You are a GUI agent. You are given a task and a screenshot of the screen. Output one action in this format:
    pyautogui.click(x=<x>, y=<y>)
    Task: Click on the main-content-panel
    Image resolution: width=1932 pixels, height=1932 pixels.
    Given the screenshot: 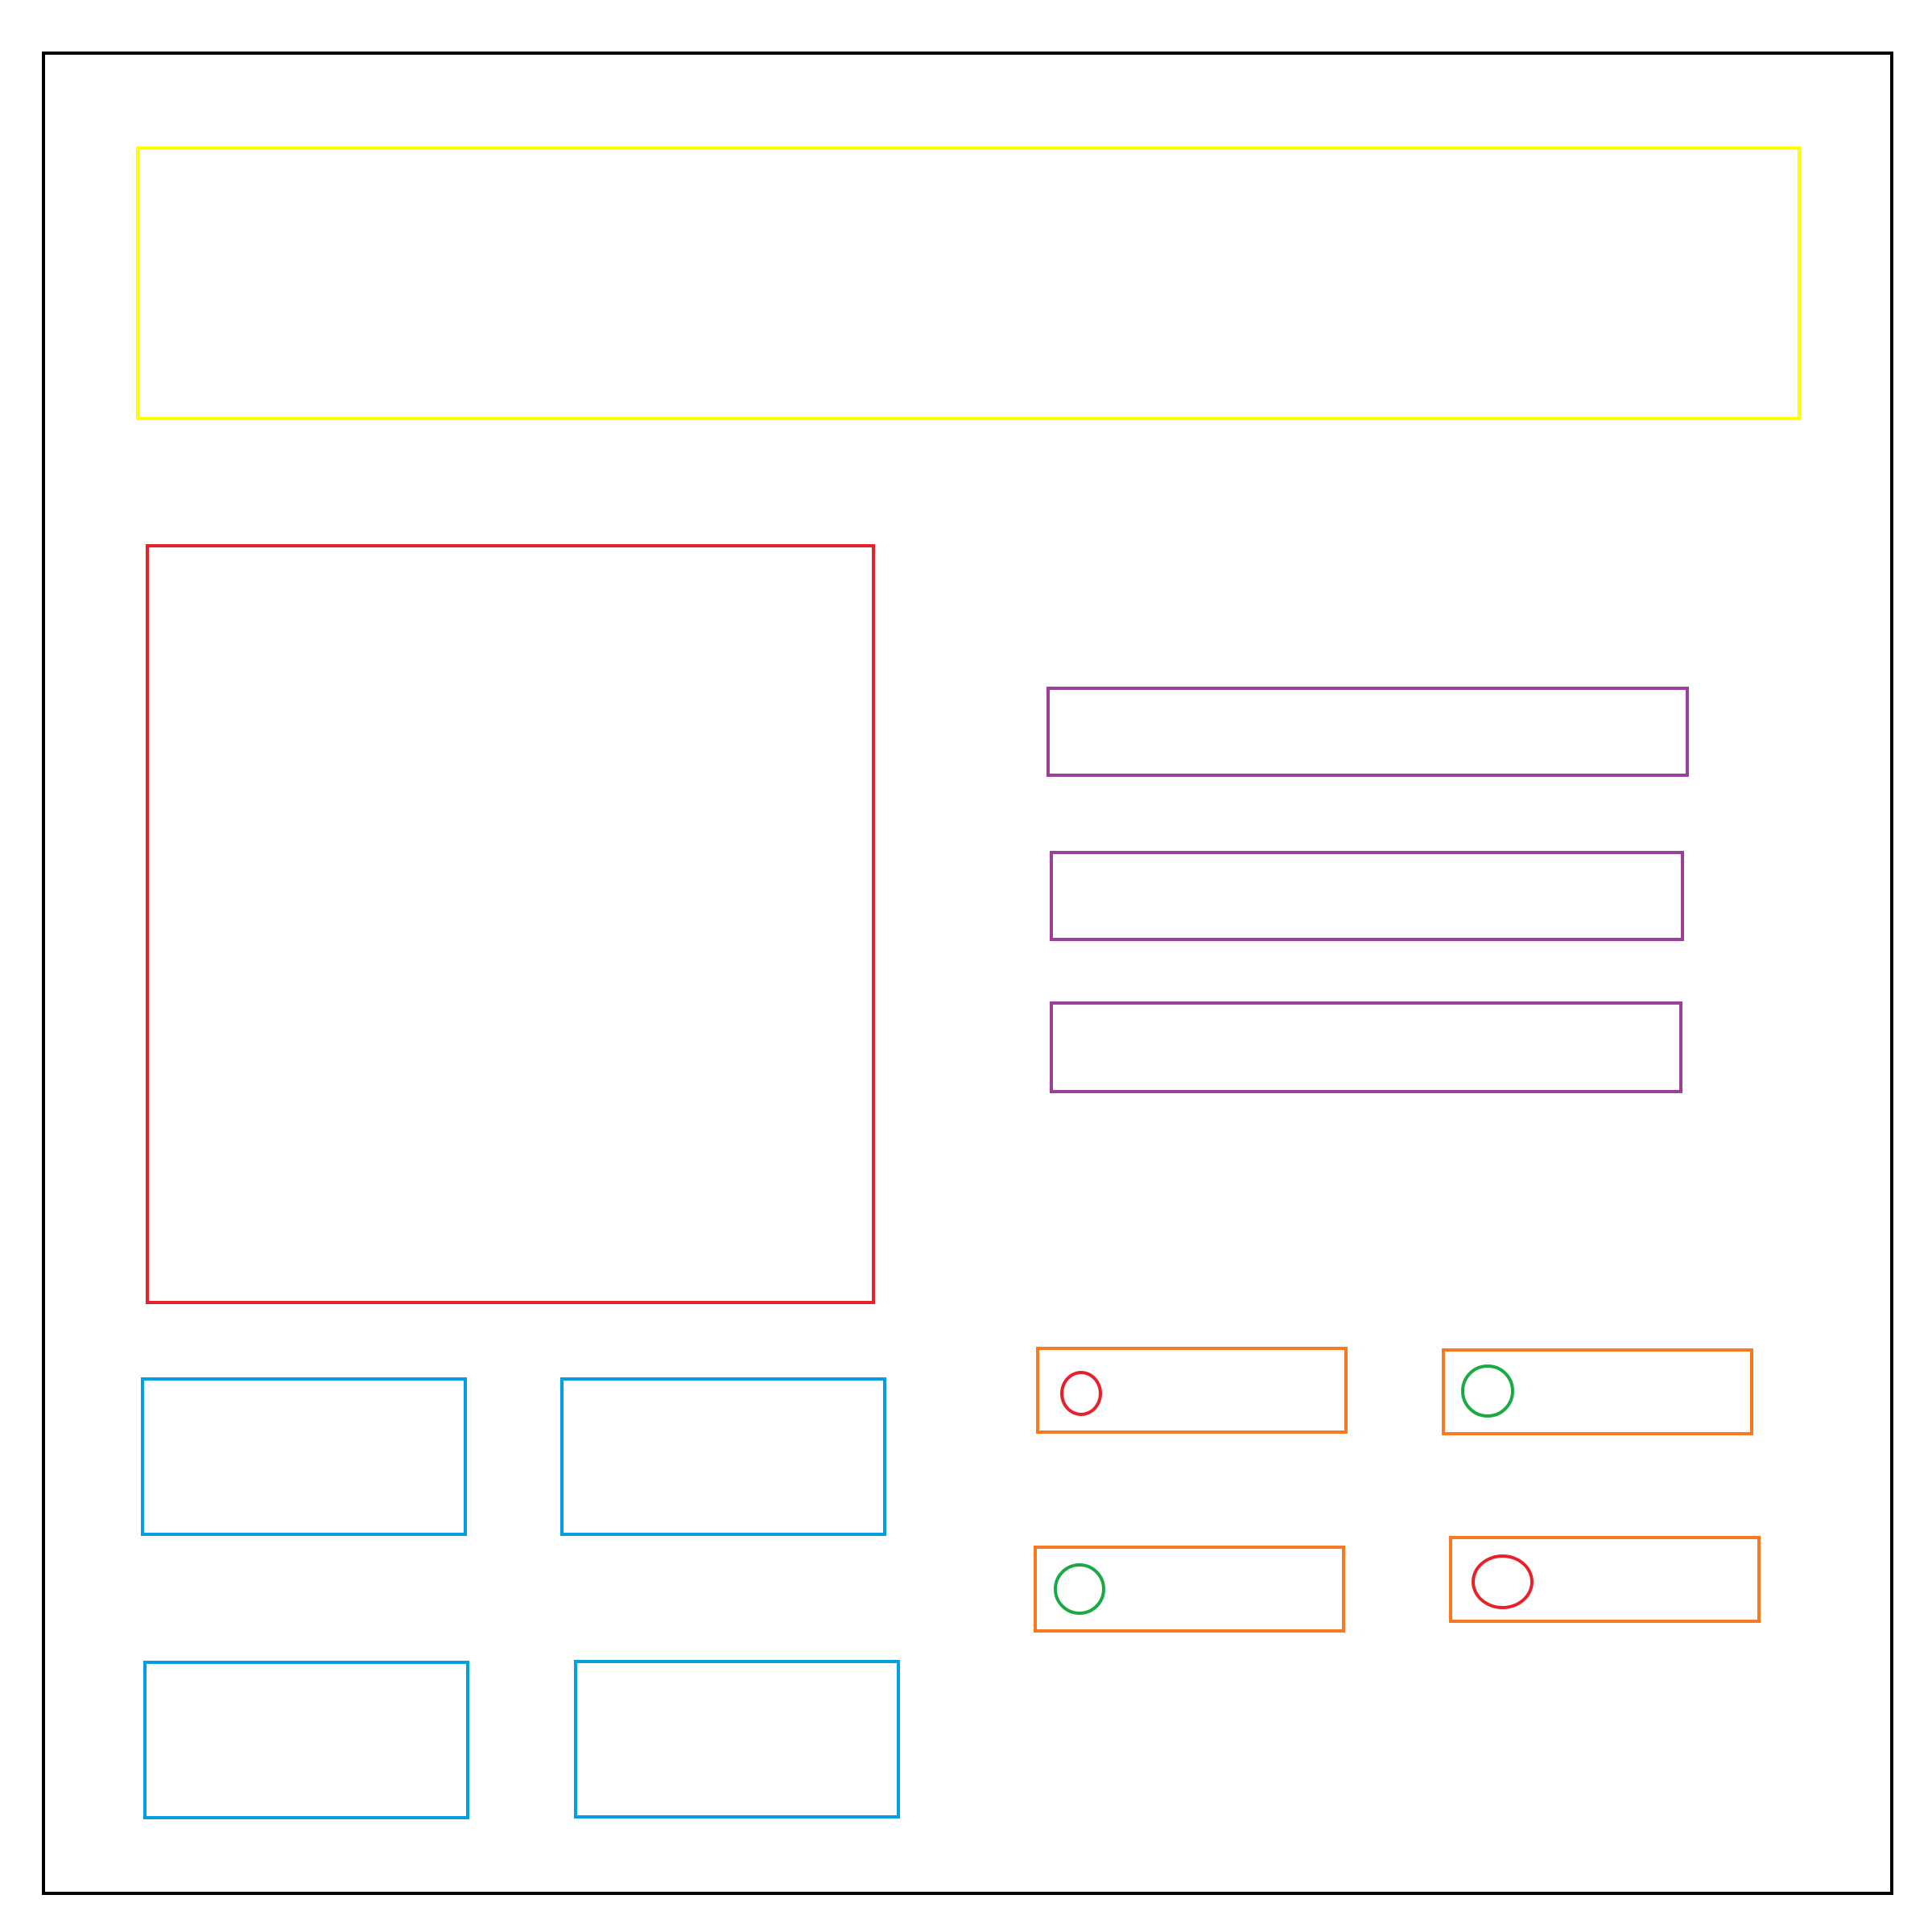 What is the action you would take?
    pyautogui.click(x=510, y=924)
    